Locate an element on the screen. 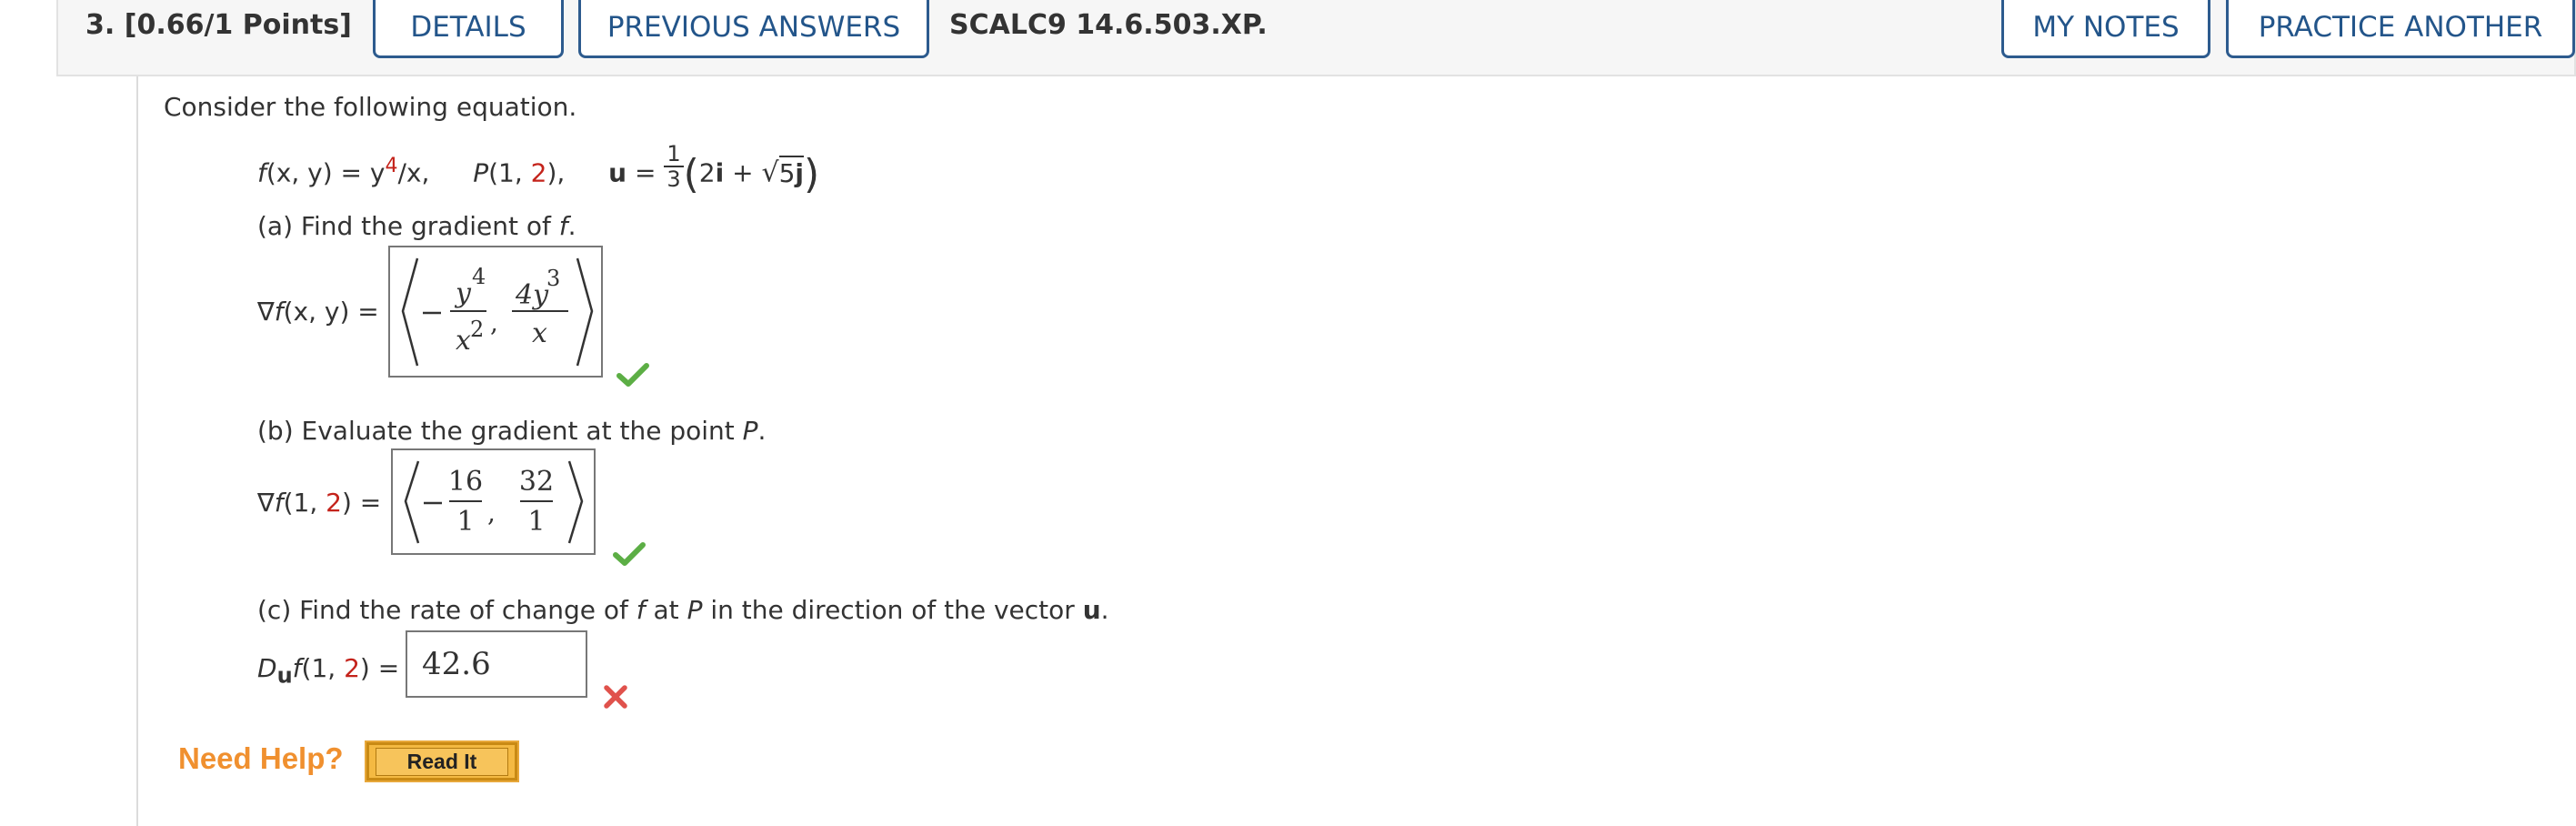  gradient-at-point-expression: 16 1 , 32 1 is located at coordinates (494, 502).